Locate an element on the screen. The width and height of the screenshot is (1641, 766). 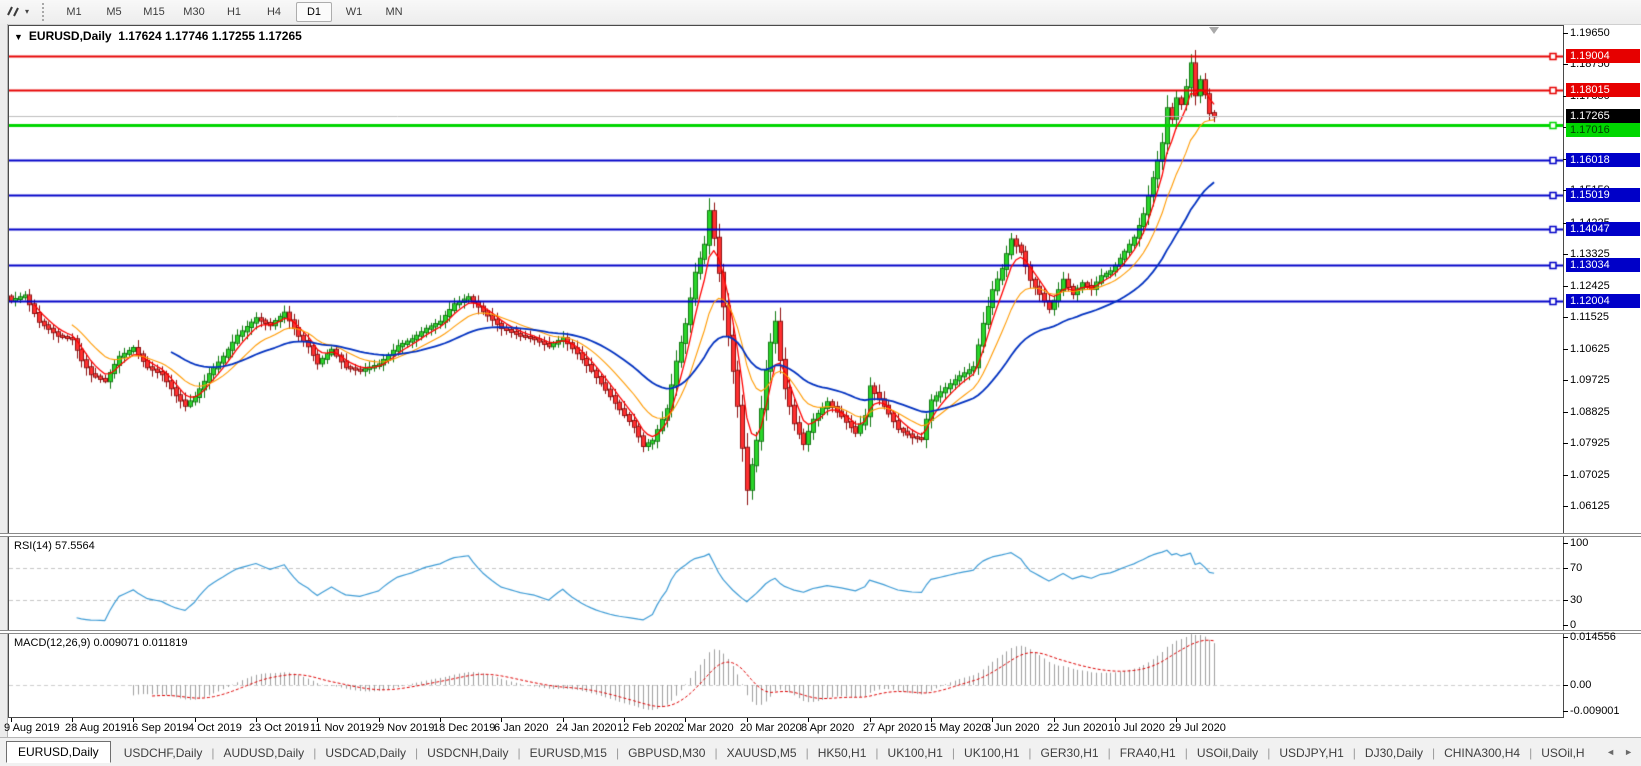
chart-tab-xauusd-m5: XAUUSD,M5 is located at coordinates (762, 753).